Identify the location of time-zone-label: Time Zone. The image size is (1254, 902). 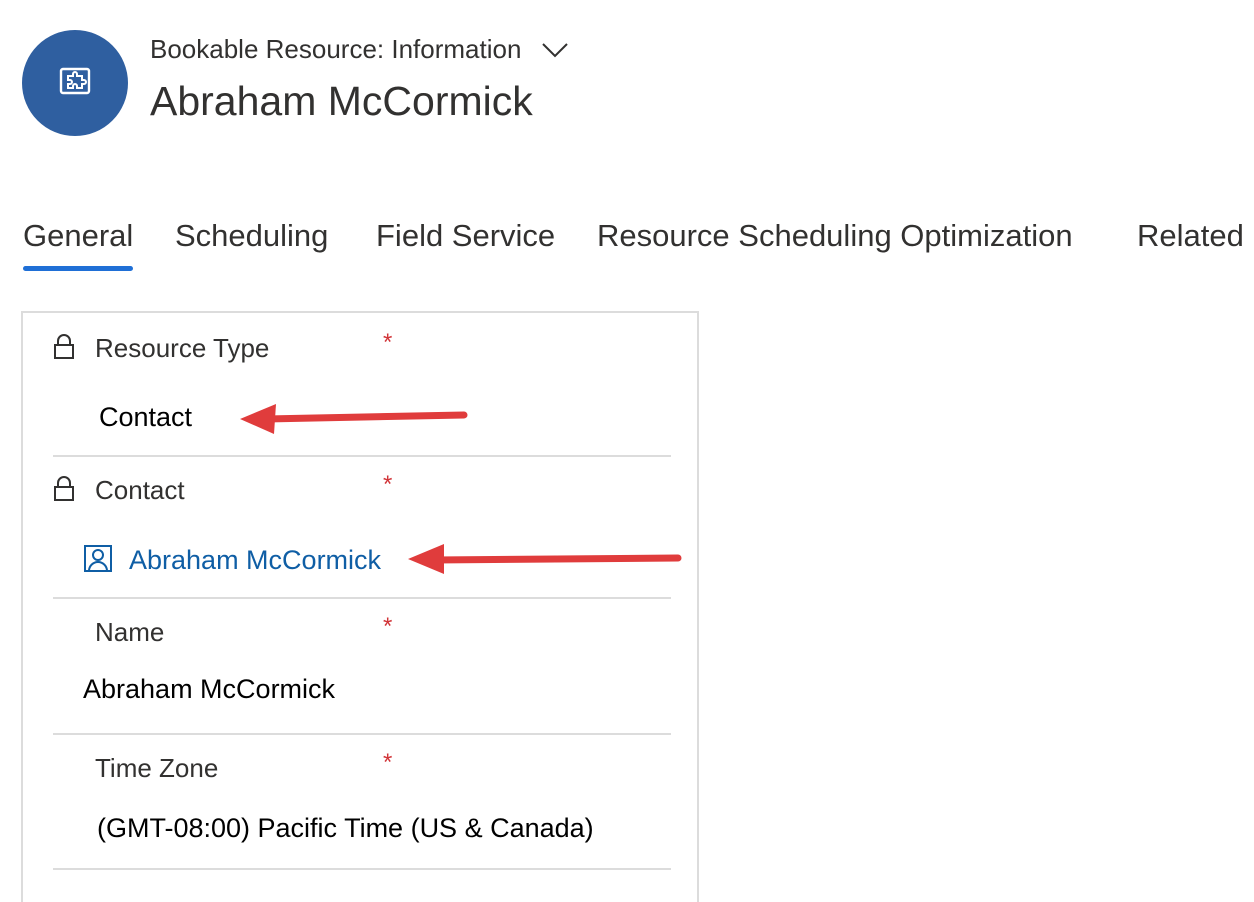
(157, 768).